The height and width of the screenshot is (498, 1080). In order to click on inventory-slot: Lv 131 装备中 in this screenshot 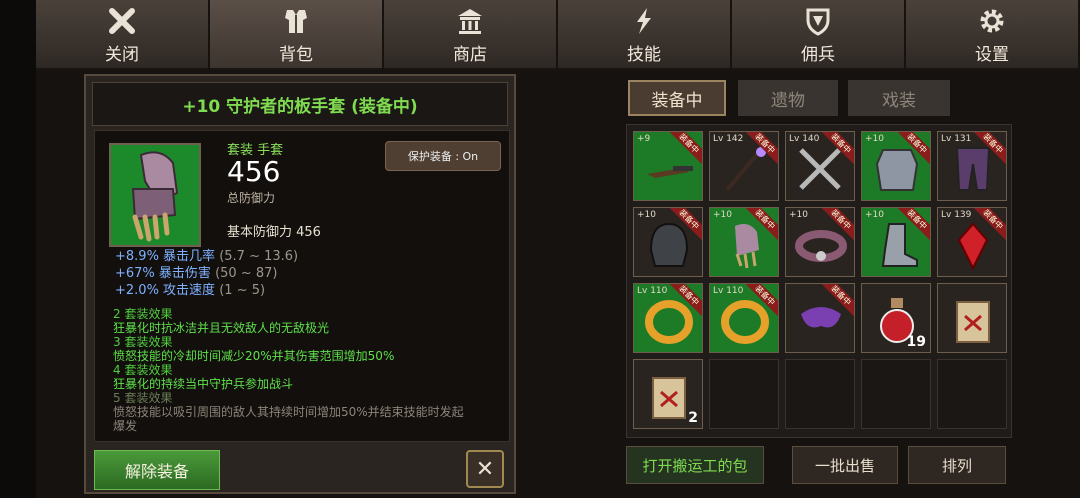, I will do `click(972, 166)`.